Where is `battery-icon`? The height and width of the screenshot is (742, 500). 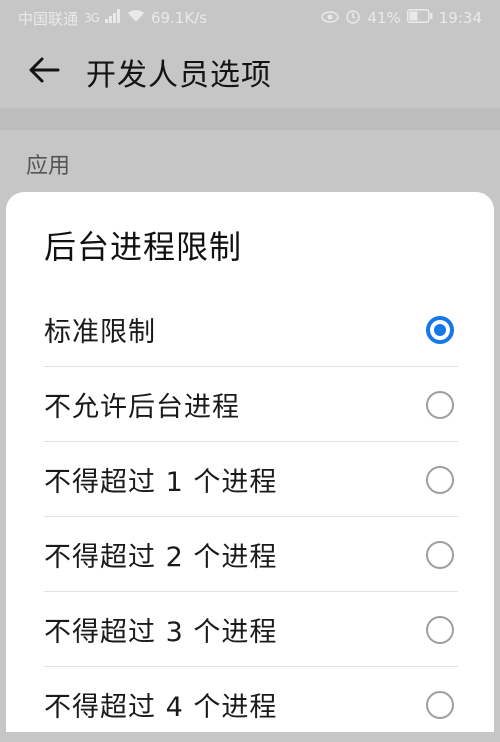 battery-icon is located at coordinates (419, 18).